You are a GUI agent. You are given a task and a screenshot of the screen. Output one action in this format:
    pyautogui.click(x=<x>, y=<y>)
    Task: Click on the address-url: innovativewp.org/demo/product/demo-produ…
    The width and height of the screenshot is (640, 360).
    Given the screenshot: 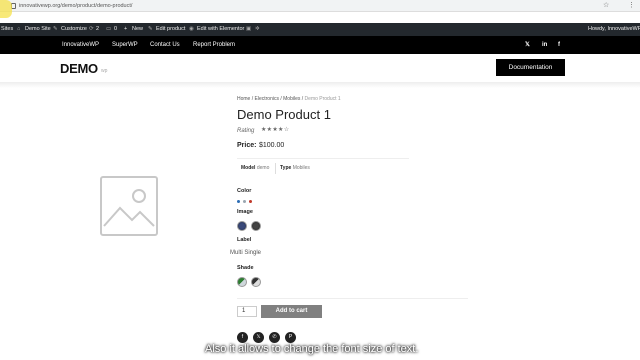 What is the action you would take?
    pyautogui.click(x=75, y=6)
    